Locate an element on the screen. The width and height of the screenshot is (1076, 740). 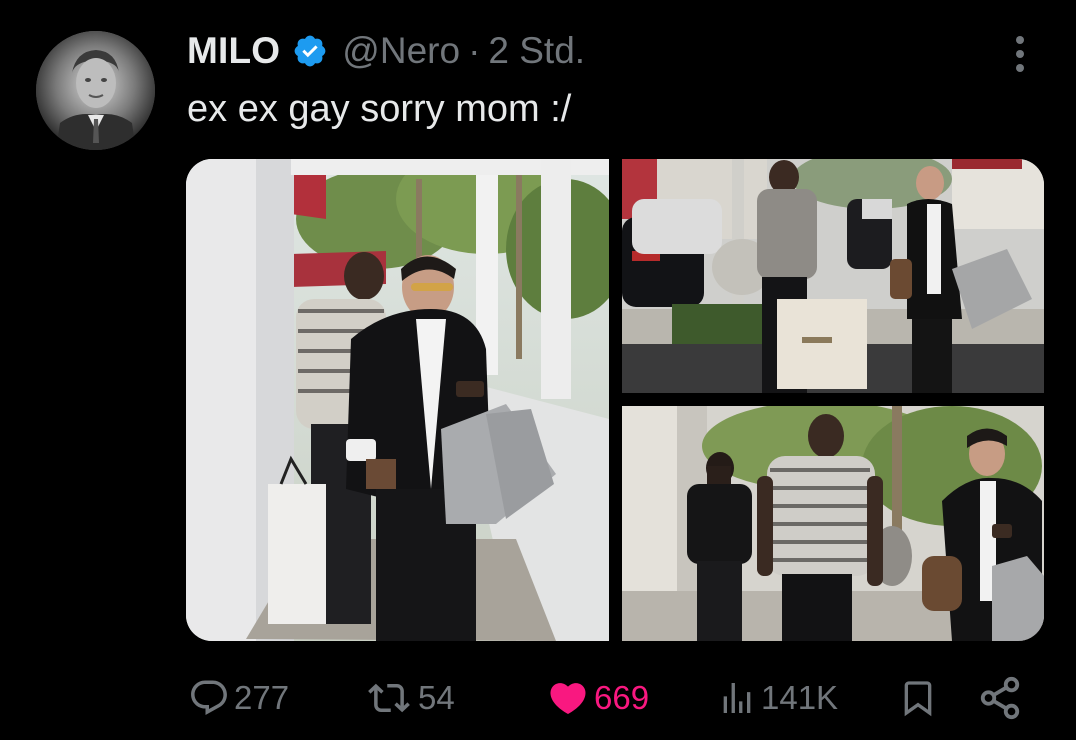
tweet-header: MILO @Nero · 2 Std. is located at coordinates (386, 51).